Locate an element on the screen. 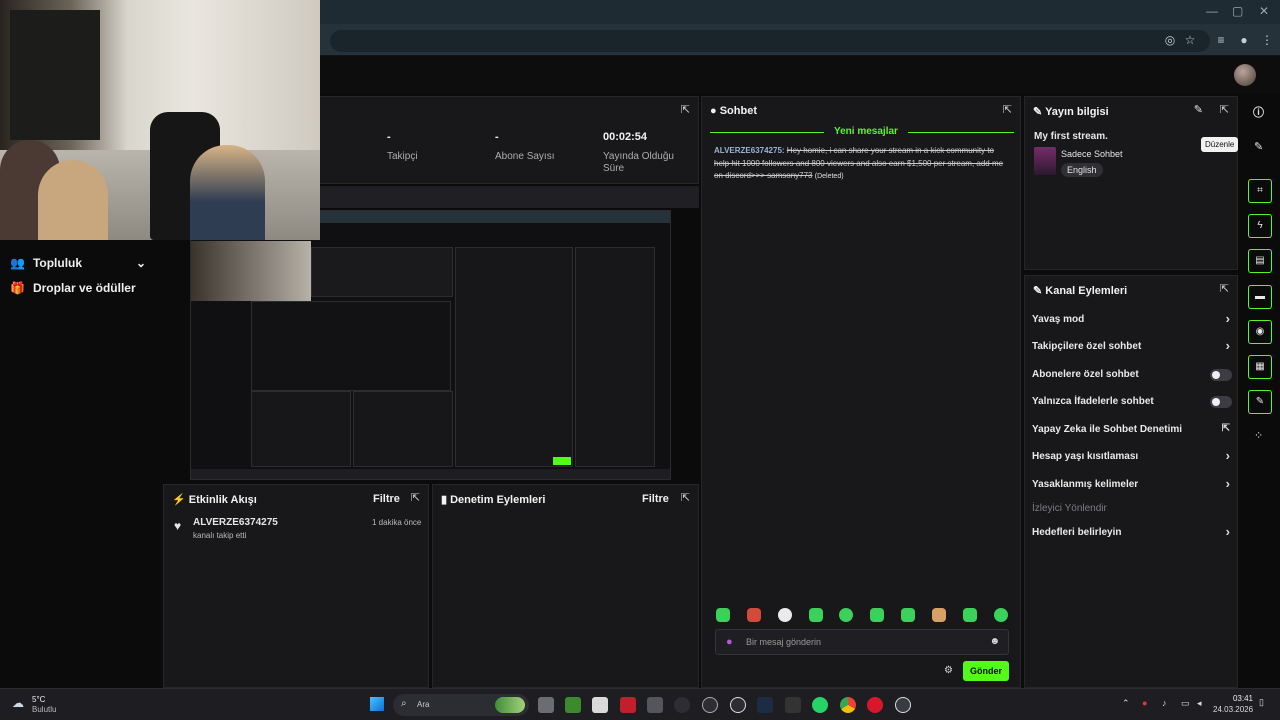 The width and height of the screenshot is (1280, 720). subscribers-label: Abone Sayısı is located at coordinates (525, 156).